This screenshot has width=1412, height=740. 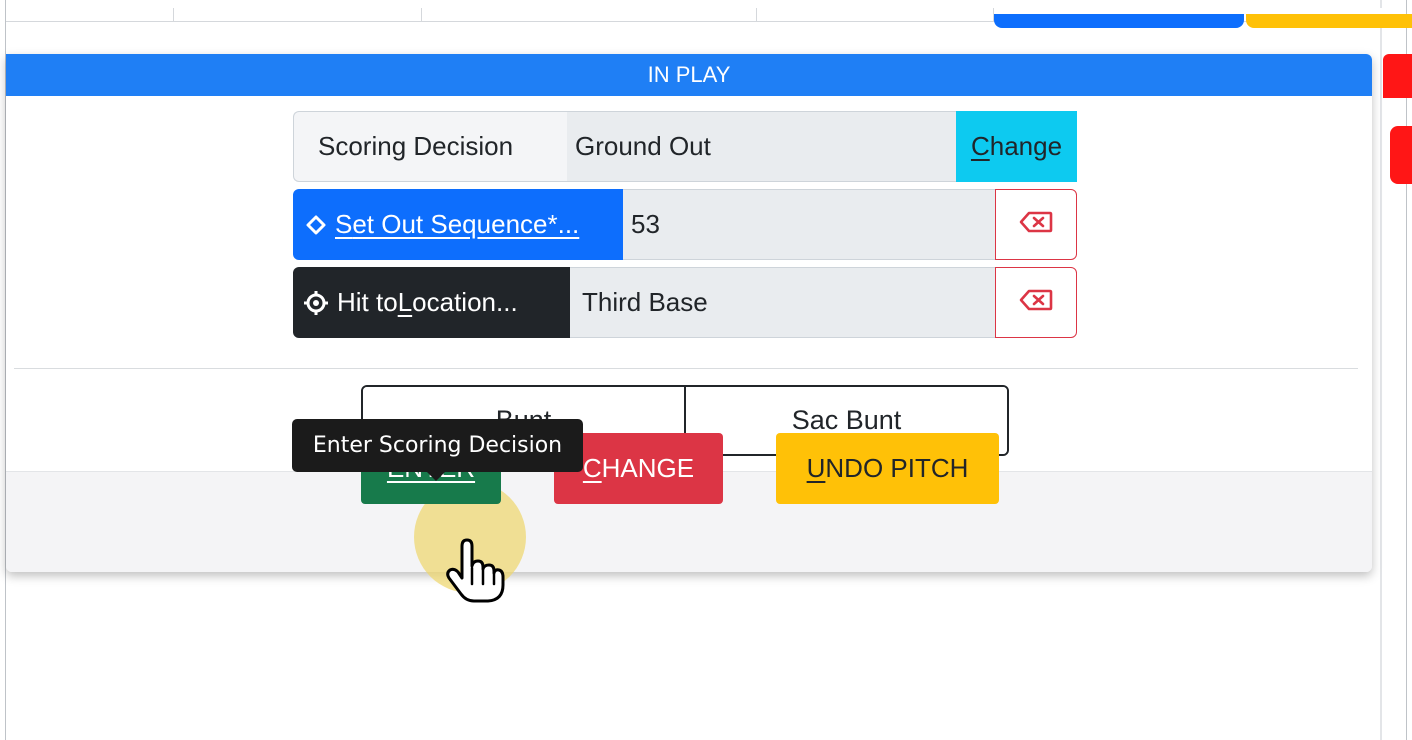 I want to click on clear-hit-location-button, so click(x=1036, y=302).